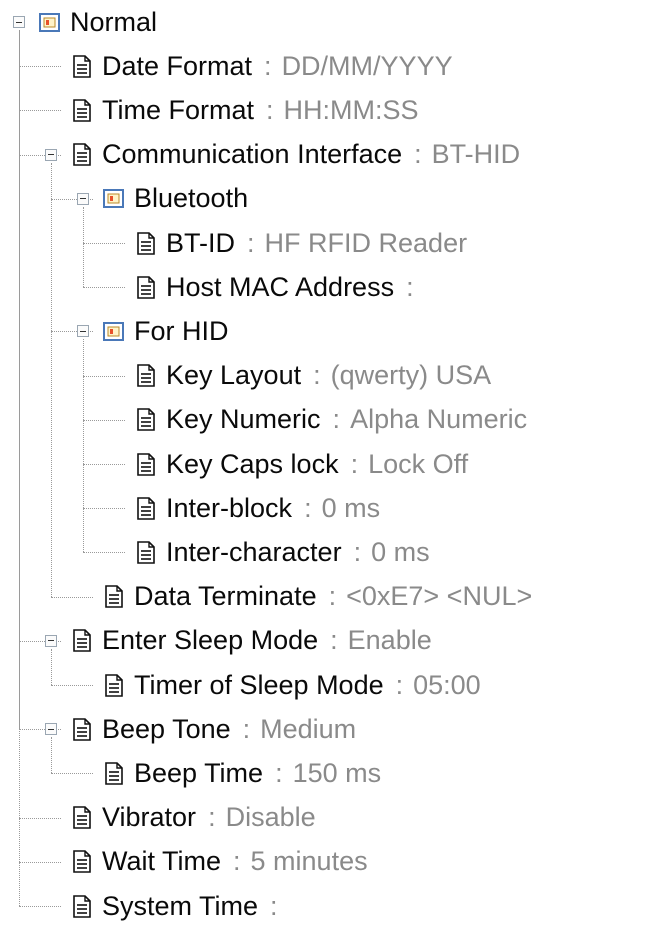 This screenshot has height=928, width=657. I want to click on tree-item: Beep Tone: Medium, so click(213, 729).